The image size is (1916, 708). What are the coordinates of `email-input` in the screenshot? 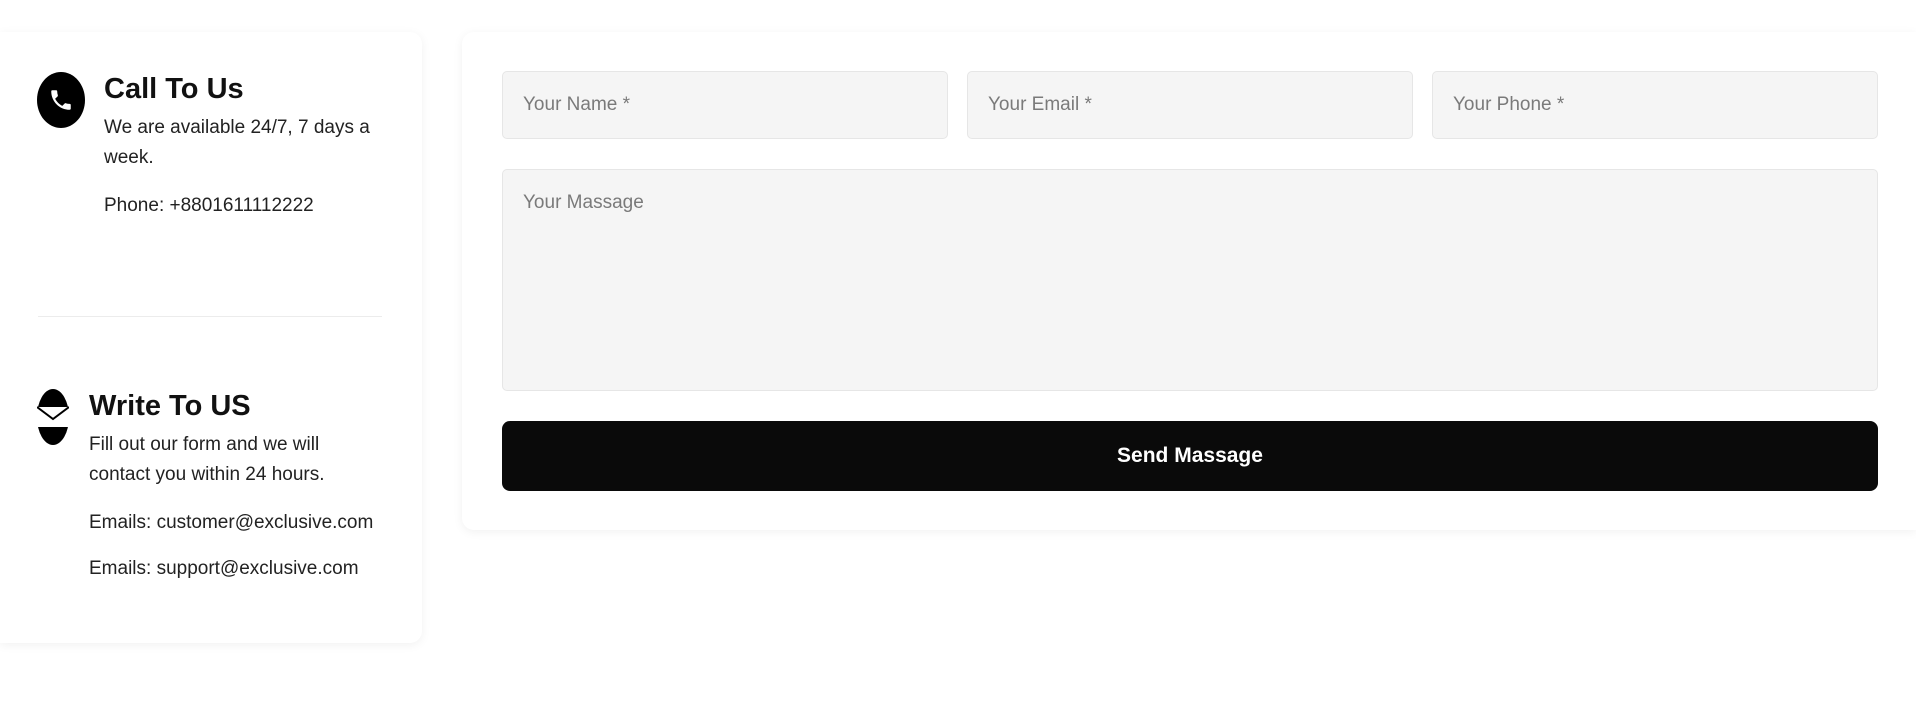 It's located at (1190, 105).